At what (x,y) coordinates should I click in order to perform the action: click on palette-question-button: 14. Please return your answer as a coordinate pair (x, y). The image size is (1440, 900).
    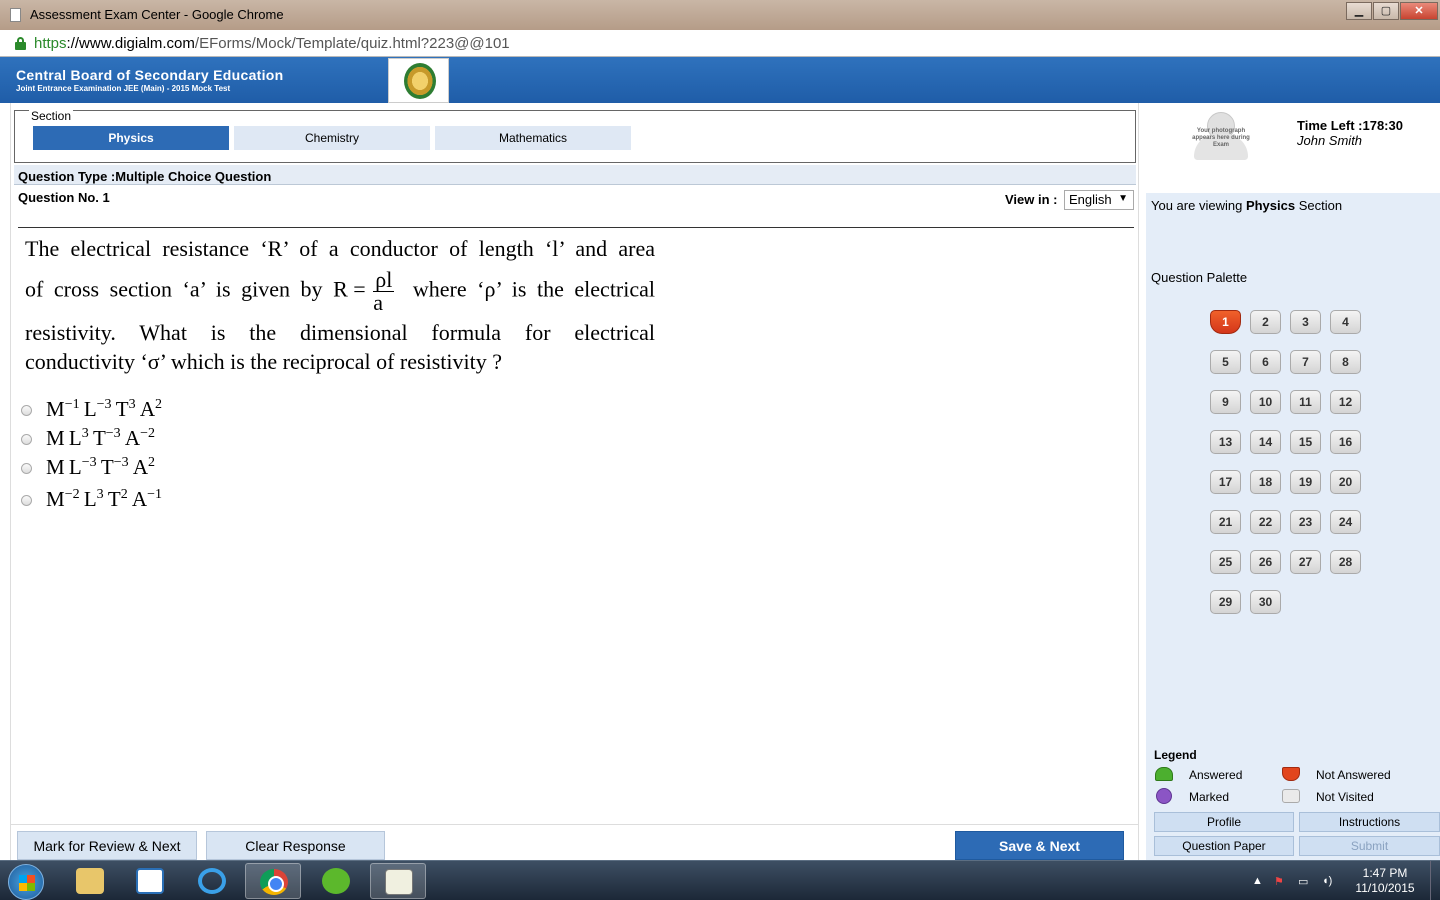
    Looking at the image, I should click on (1265, 442).